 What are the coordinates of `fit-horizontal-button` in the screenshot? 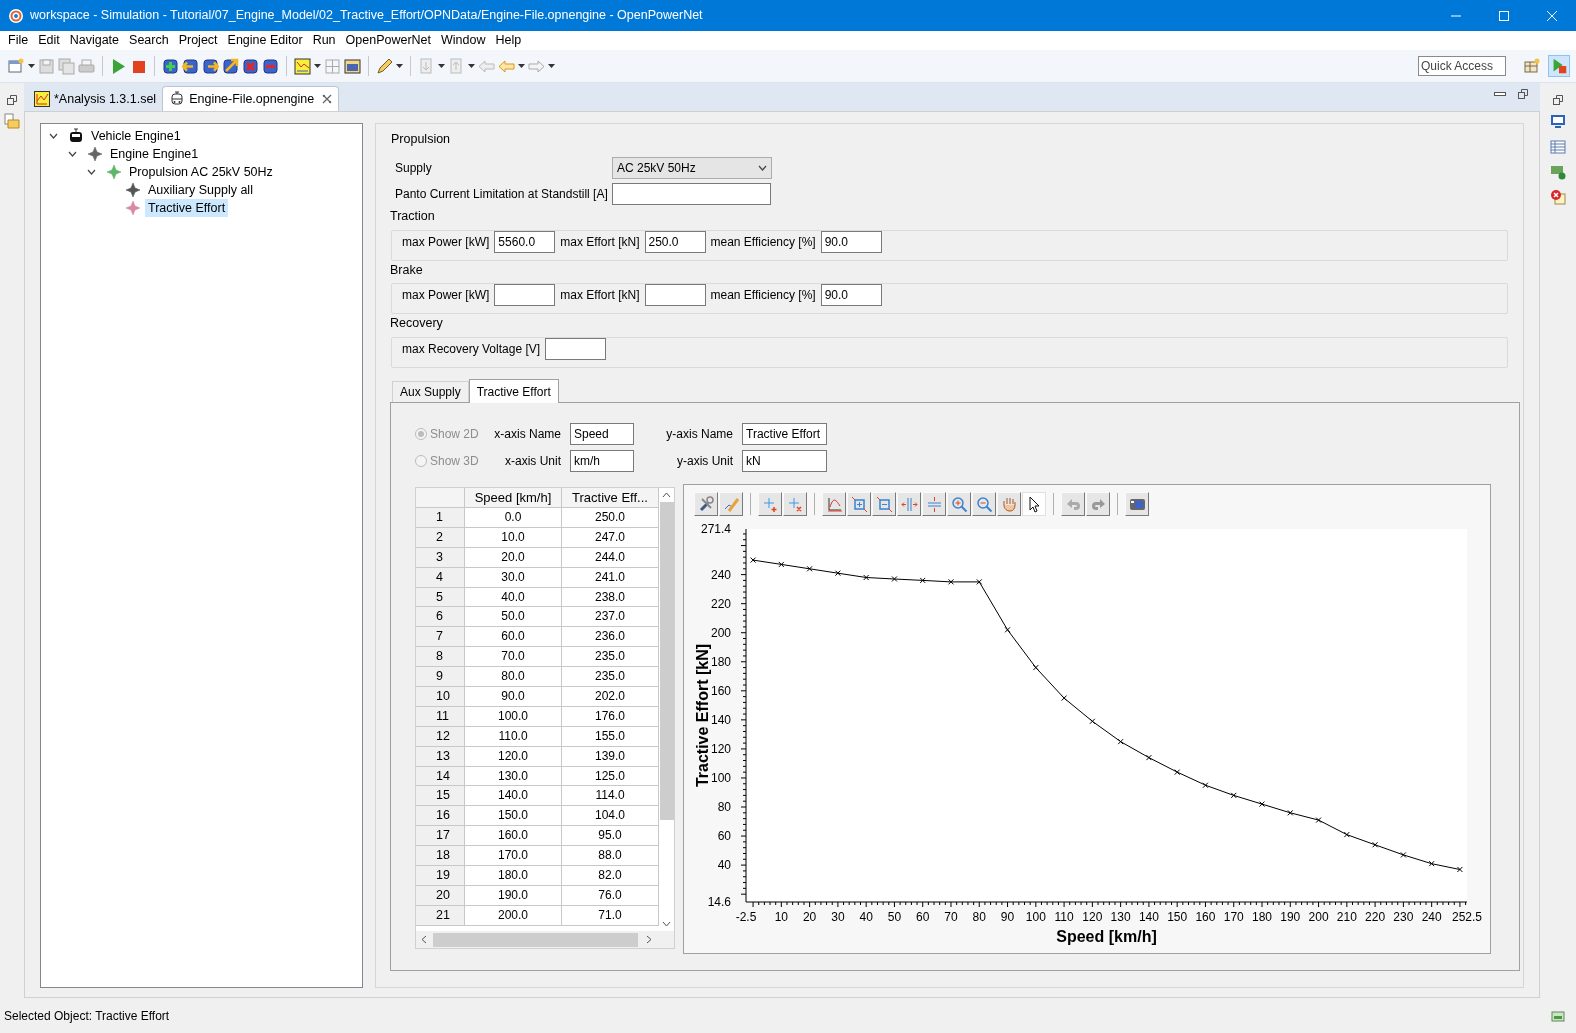 It's located at (909, 504).